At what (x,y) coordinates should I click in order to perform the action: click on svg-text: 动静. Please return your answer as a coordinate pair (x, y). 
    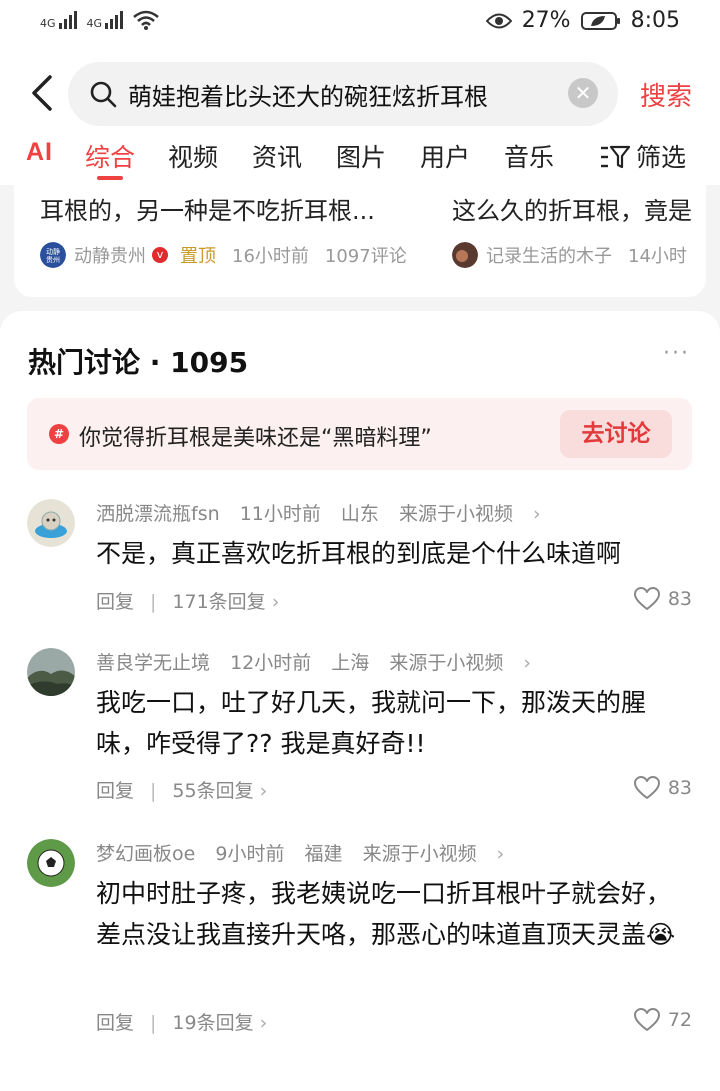
    Looking at the image, I should click on (53, 251).